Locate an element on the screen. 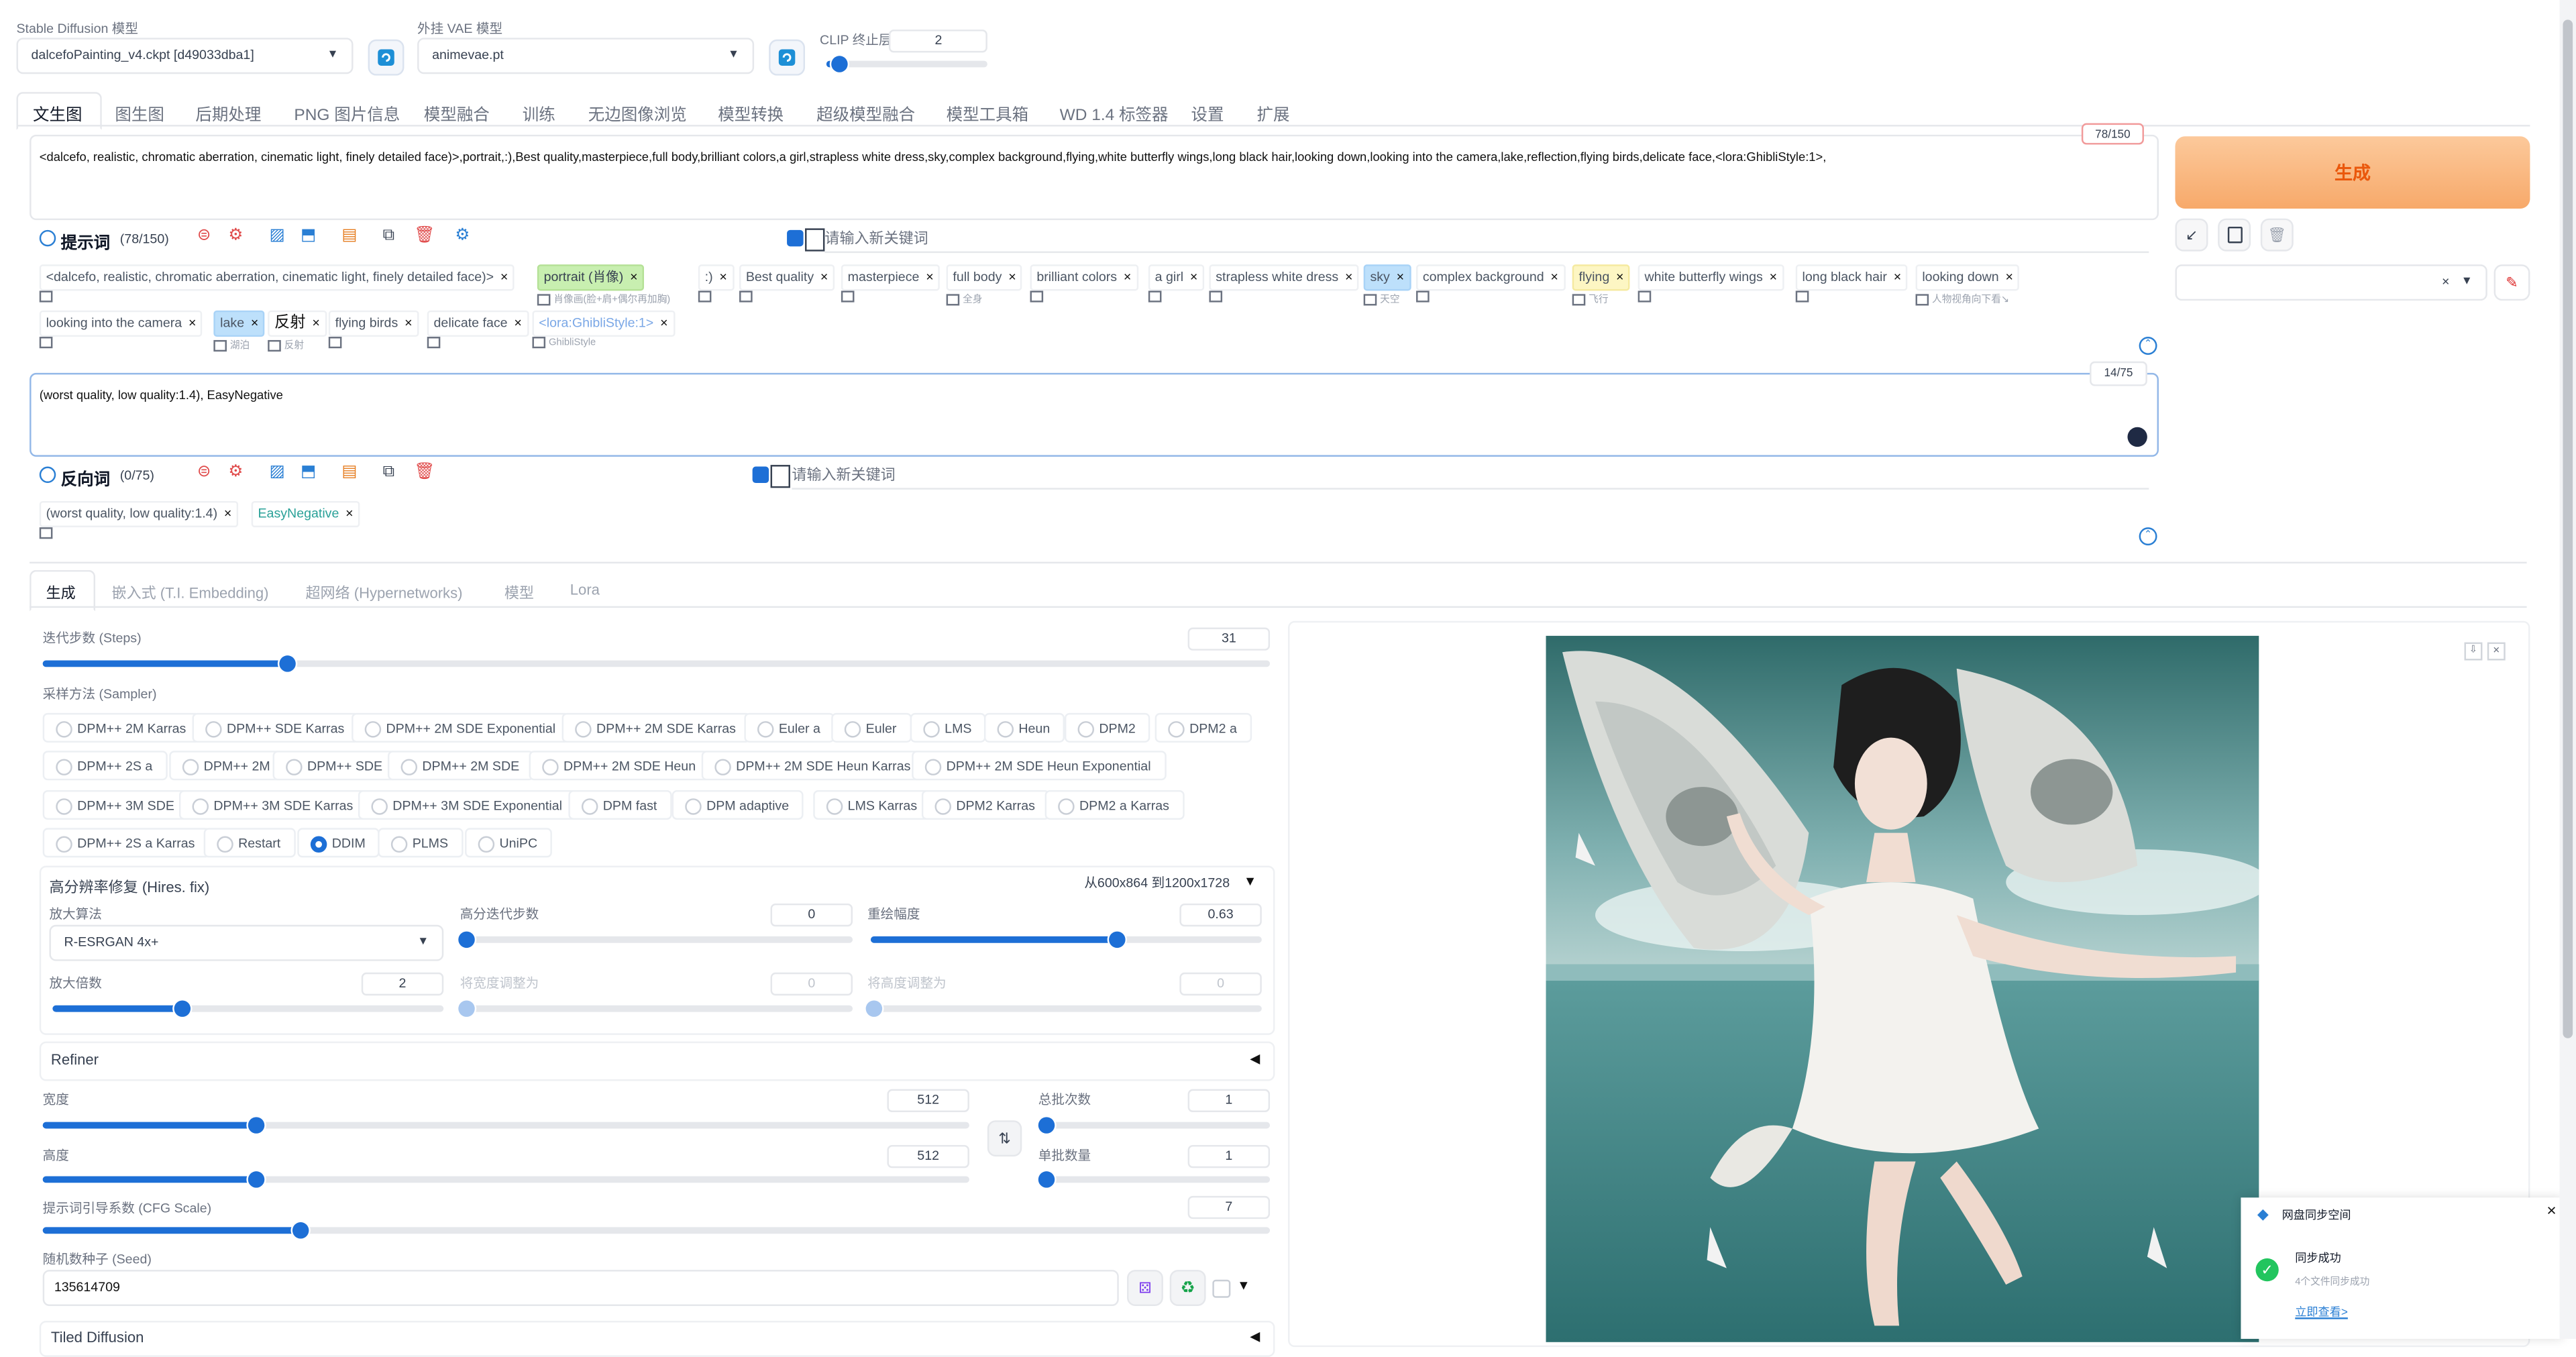 This screenshot has height=1357, width=2576. sampler-option: DPM++ 2S a Karras is located at coordinates (126, 843).